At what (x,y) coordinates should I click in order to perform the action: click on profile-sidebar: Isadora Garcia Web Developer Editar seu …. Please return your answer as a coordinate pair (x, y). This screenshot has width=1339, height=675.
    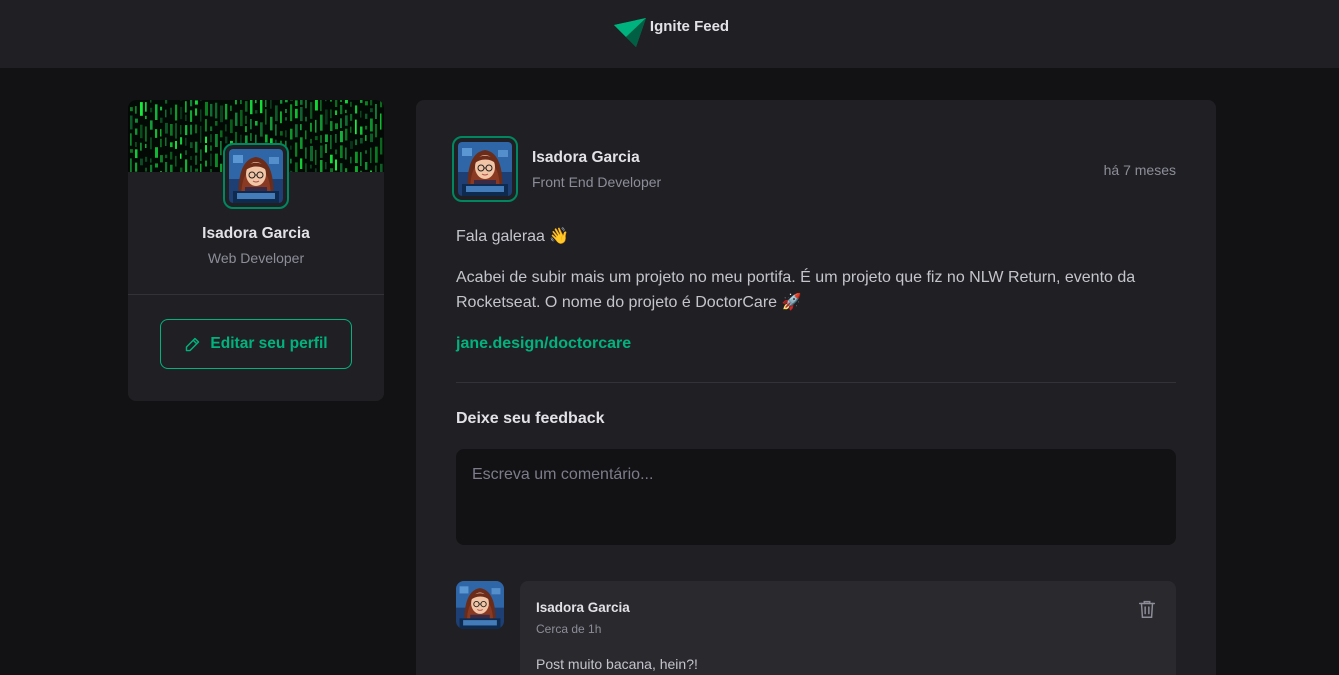
    Looking at the image, I should click on (256, 250).